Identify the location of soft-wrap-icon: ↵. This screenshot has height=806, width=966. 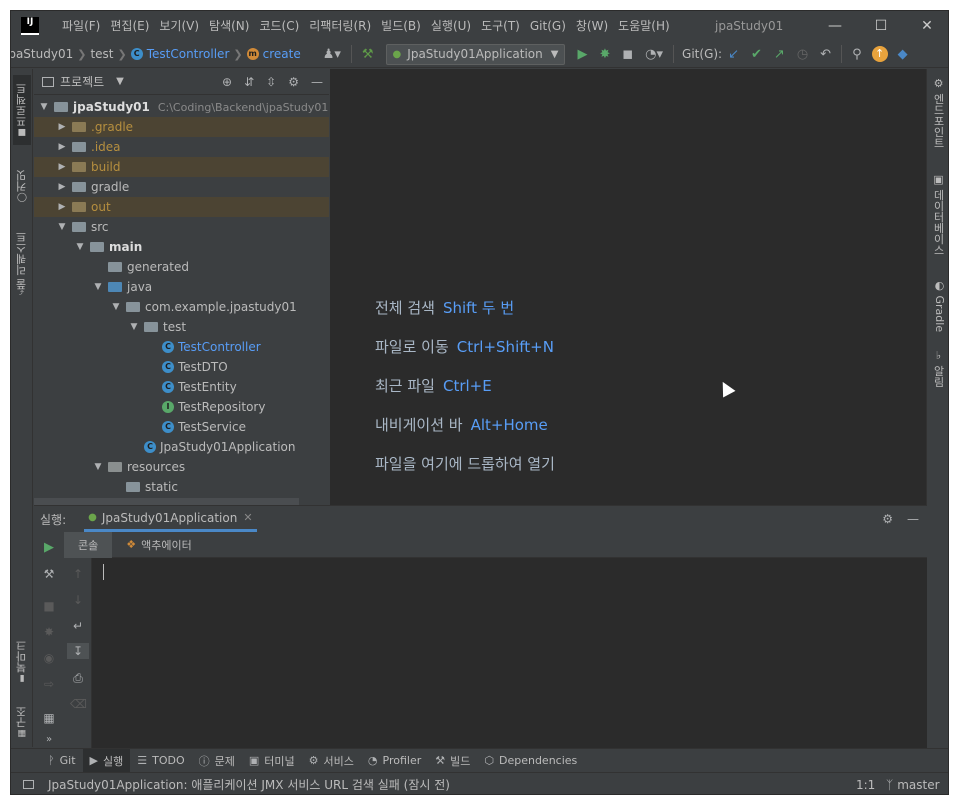
(78, 626).